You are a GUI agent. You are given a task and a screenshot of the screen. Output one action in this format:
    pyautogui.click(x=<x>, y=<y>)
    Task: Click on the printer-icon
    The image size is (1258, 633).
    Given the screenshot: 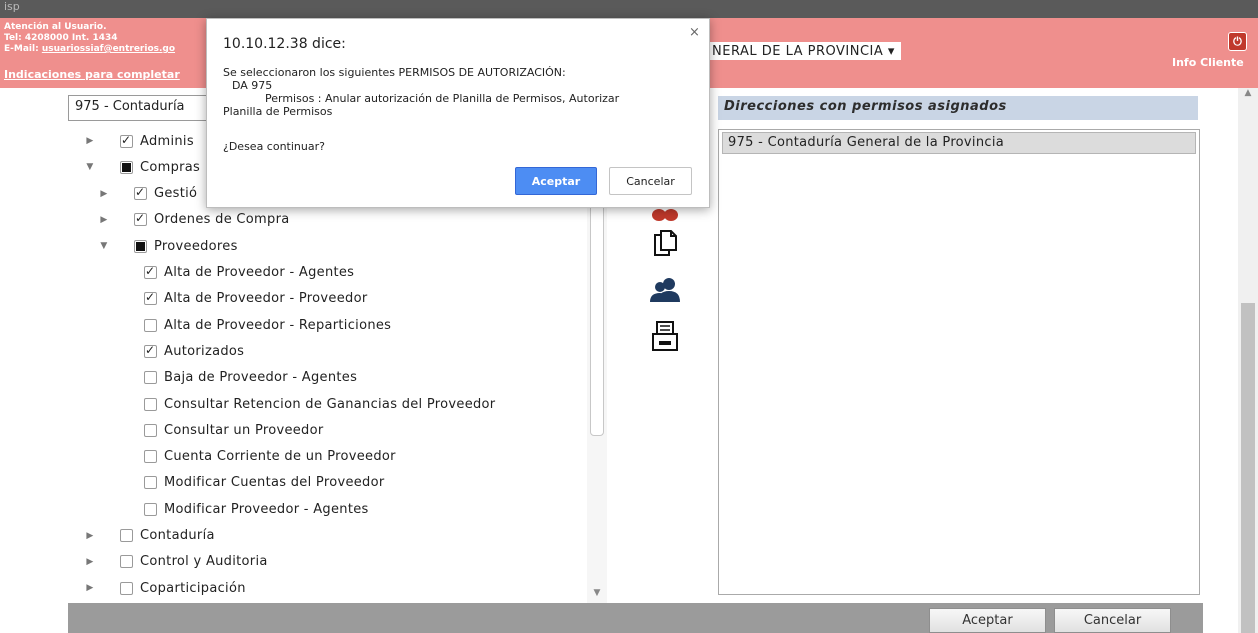 What is the action you would take?
    pyautogui.click(x=665, y=336)
    